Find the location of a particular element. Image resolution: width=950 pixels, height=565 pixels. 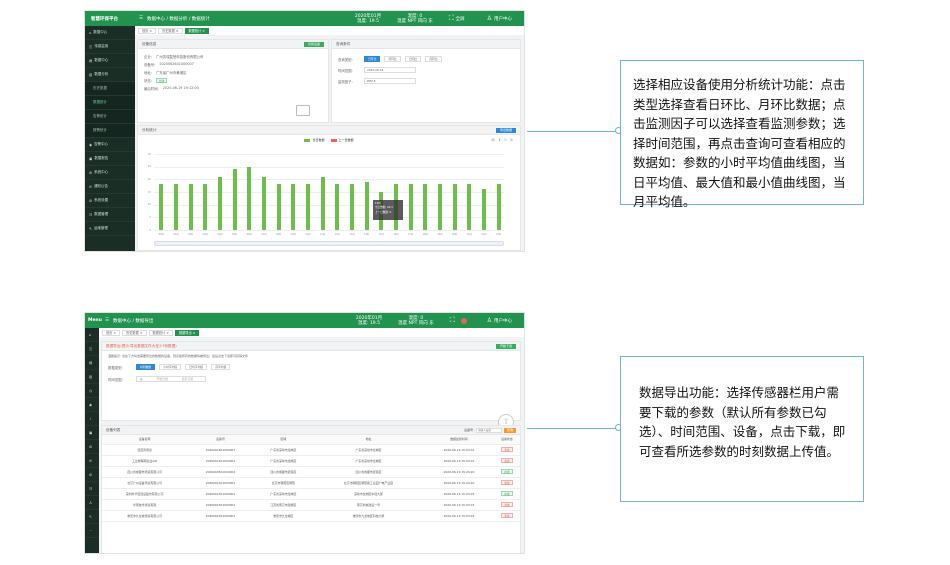

type-option: 日环比 is located at coordinates (372, 59).